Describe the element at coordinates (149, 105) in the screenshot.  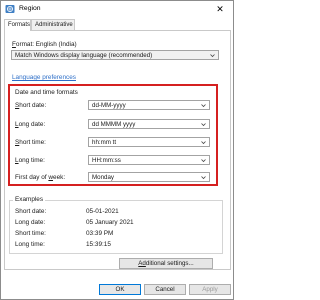
I see `short-date-select: dd-MM-yyyy` at that location.